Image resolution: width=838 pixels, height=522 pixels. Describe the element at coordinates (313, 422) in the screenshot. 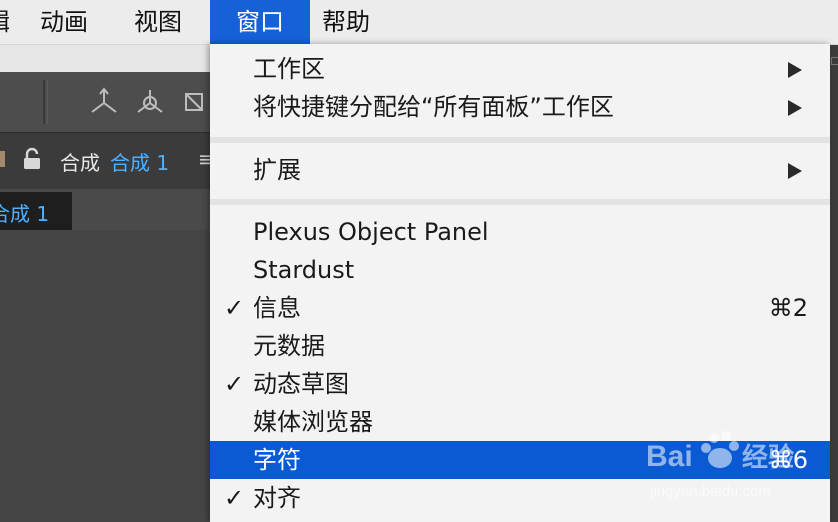

I see `menu-item-label: 媒体浏览器` at that location.